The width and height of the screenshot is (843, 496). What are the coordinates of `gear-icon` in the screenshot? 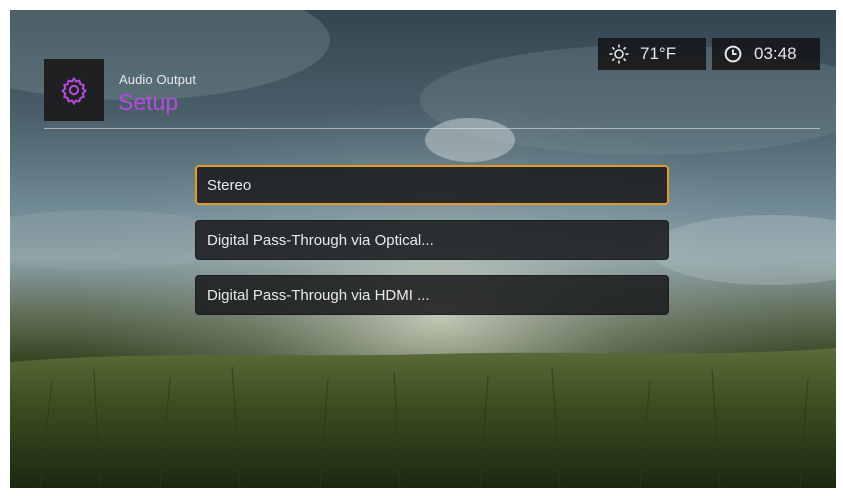 It's located at (74, 90).